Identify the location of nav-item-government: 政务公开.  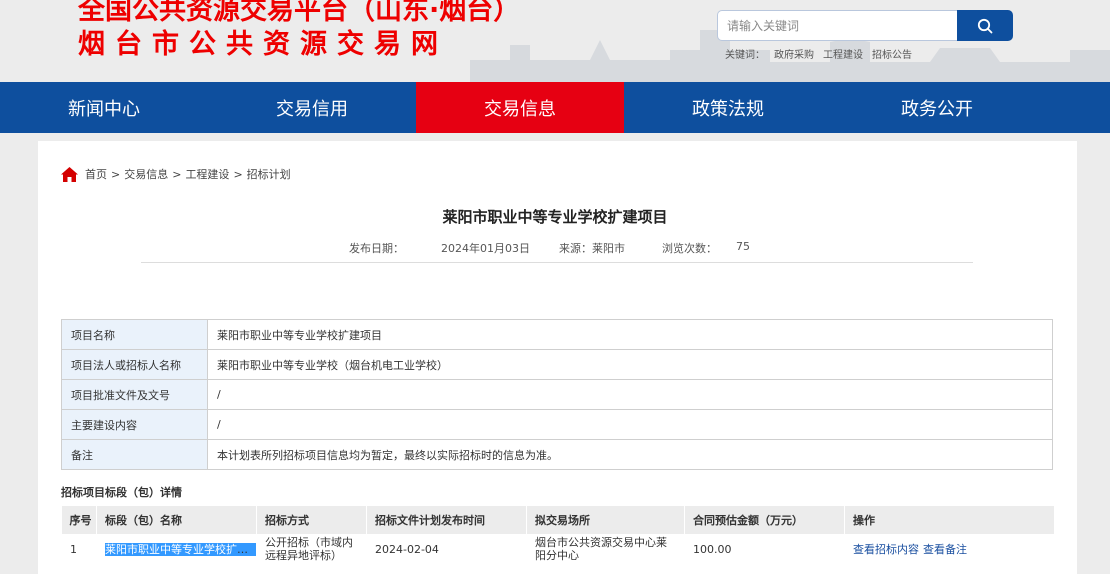
(937, 107).